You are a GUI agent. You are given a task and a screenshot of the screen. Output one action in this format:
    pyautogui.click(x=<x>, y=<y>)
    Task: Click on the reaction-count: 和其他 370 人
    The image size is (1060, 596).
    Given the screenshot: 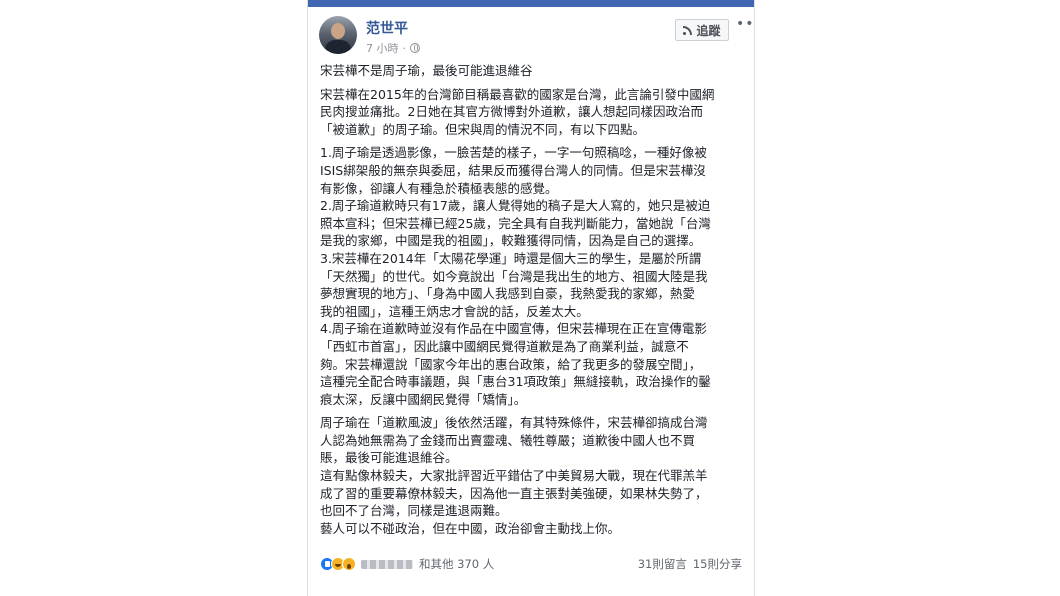 What is the action you would take?
    pyautogui.click(x=456, y=564)
    